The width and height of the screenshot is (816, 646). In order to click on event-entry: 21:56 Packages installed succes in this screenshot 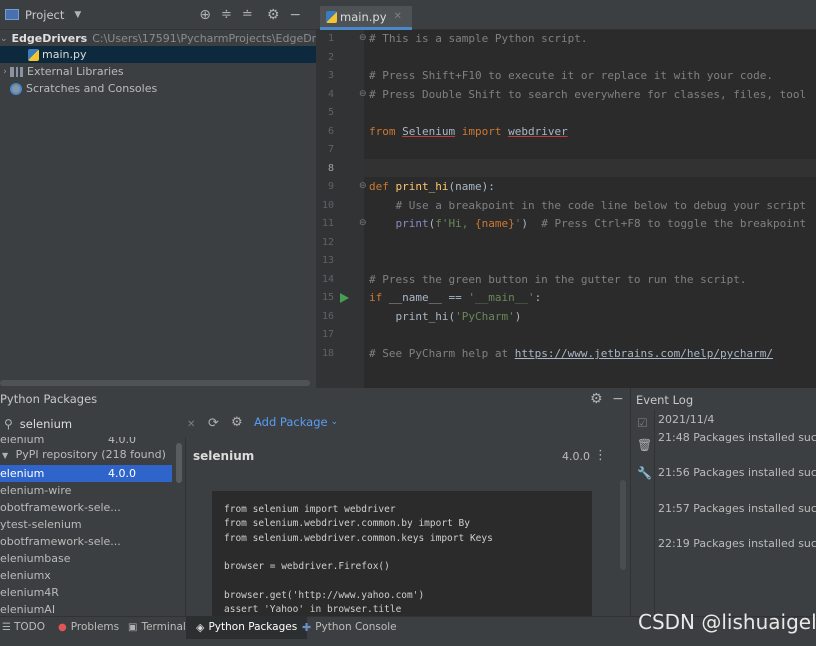, I will do `click(737, 472)`.